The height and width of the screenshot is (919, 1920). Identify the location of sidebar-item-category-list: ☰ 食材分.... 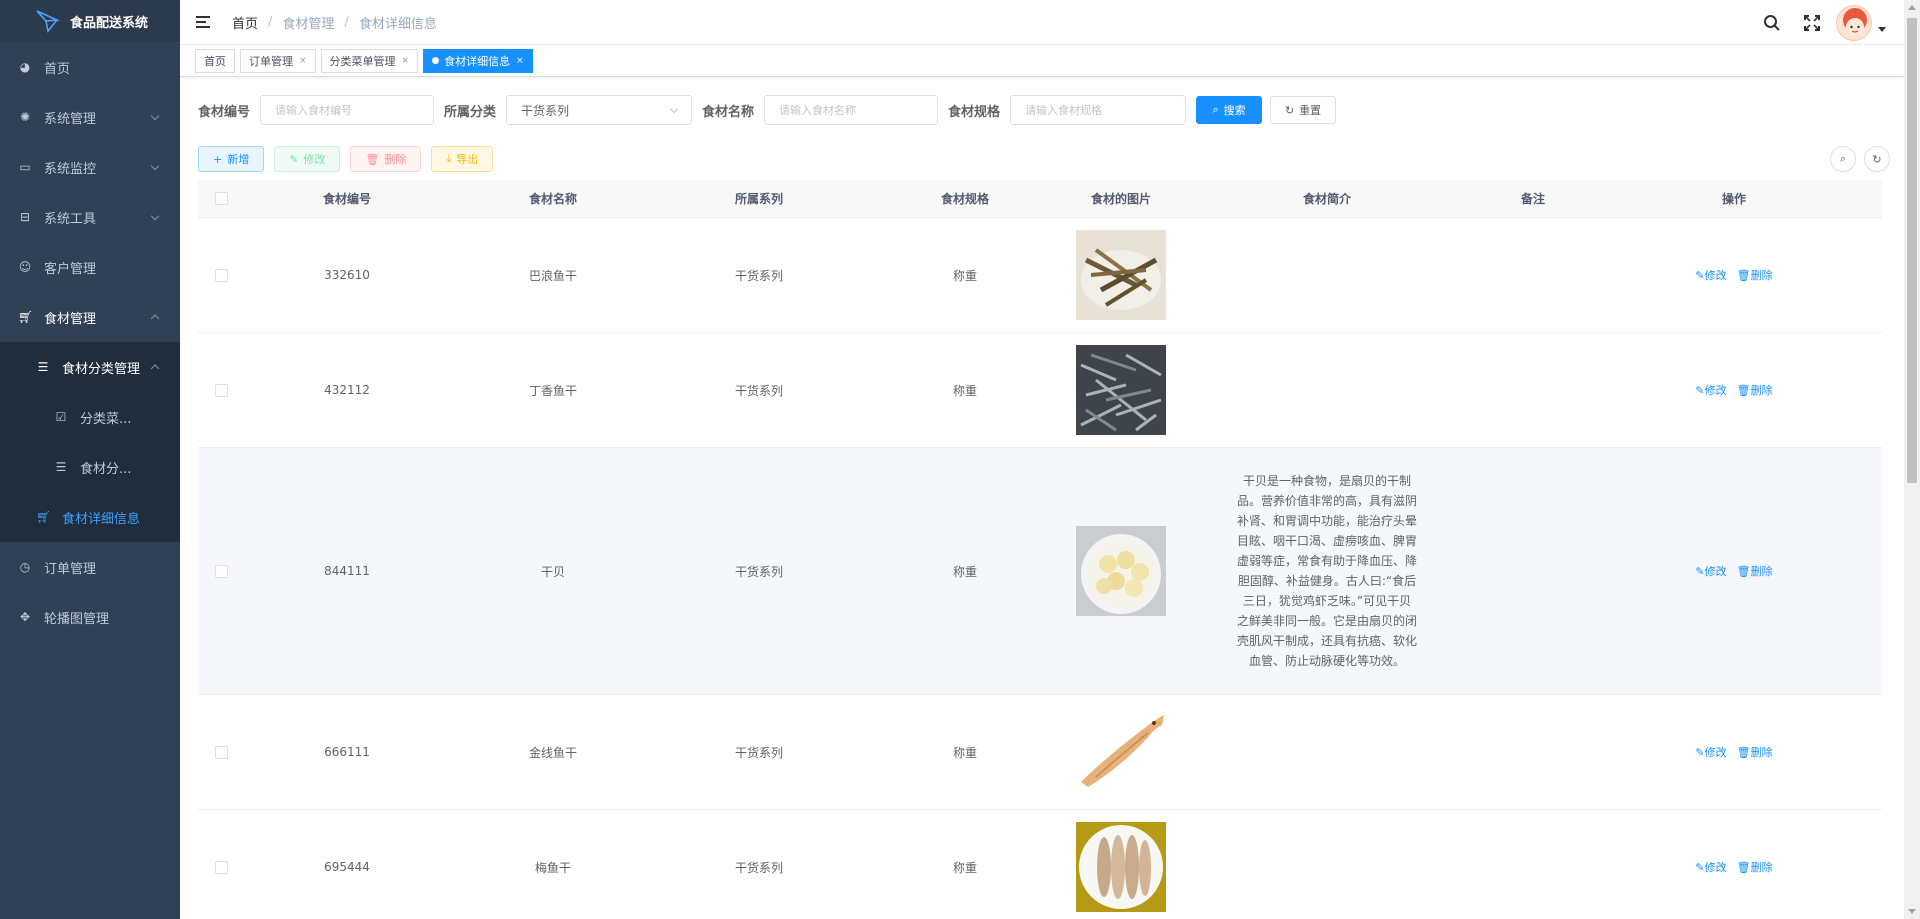
(90, 467).